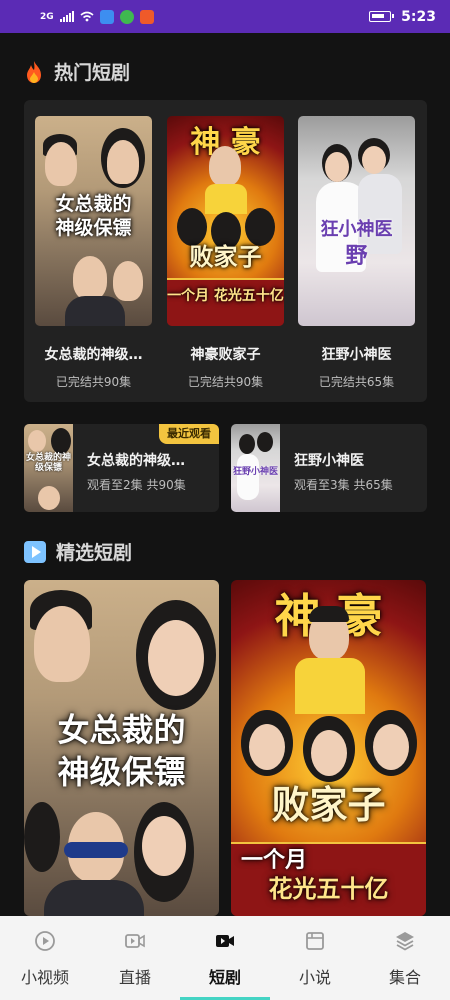  Describe the element at coordinates (225, 257) in the screenshot. I see `poster-title-line2: 败家子` at that location.